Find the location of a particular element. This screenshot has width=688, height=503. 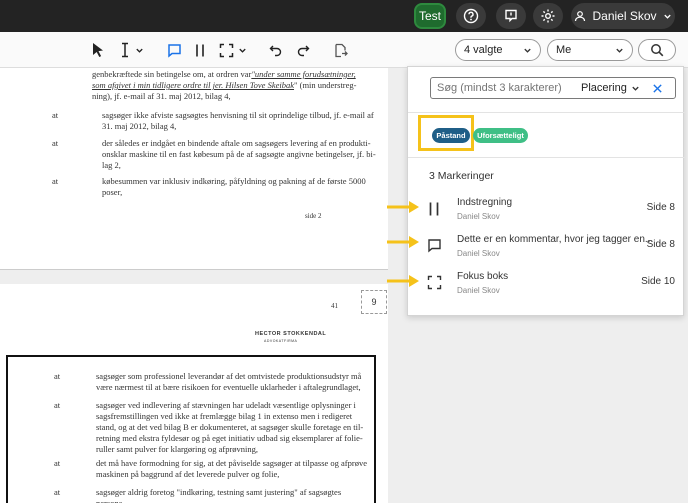

undo-button is located at coordinates (276, 50).